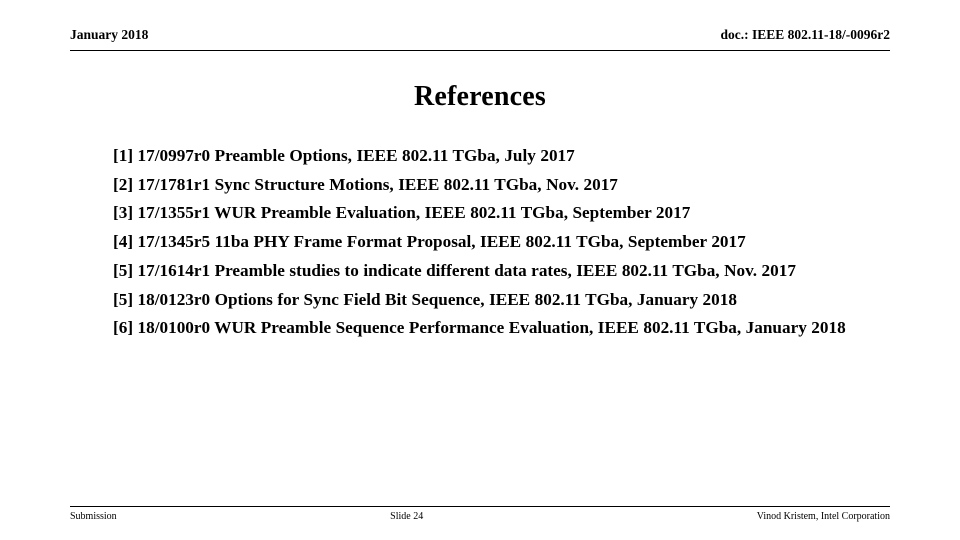 This screenshot has height=540, width=960. What do you see at coordinates (805, 34) in the screenshot?
I see `header-document-id: doc.: IEEE 802.11-18/-0096r2` at bounding box center [805, 34].